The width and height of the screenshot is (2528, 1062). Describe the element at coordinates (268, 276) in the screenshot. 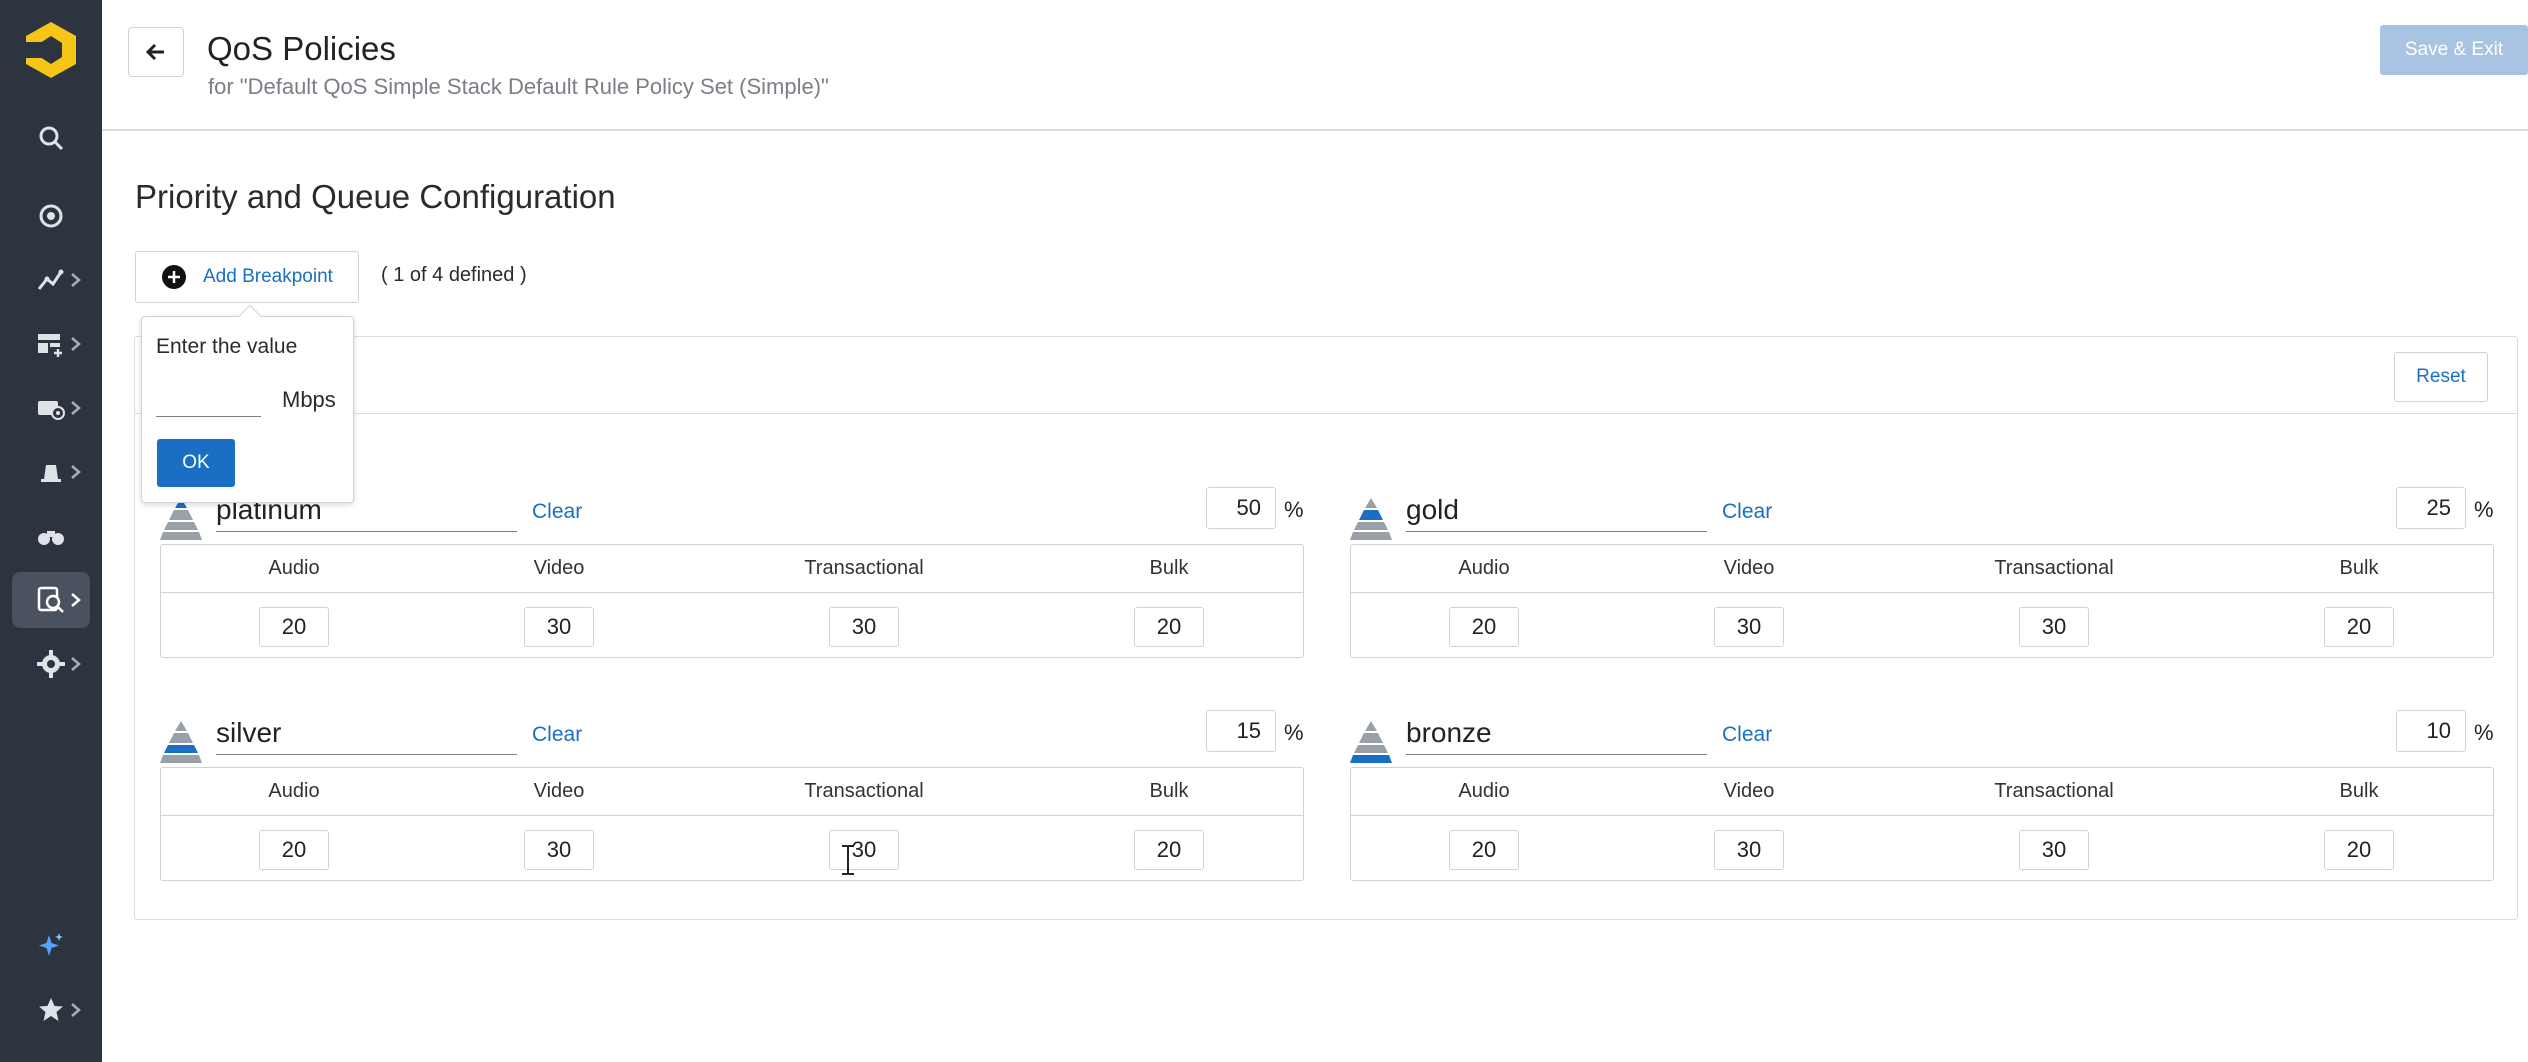

I see `add-breakpoint-label: Add Breakpoint` at that location.